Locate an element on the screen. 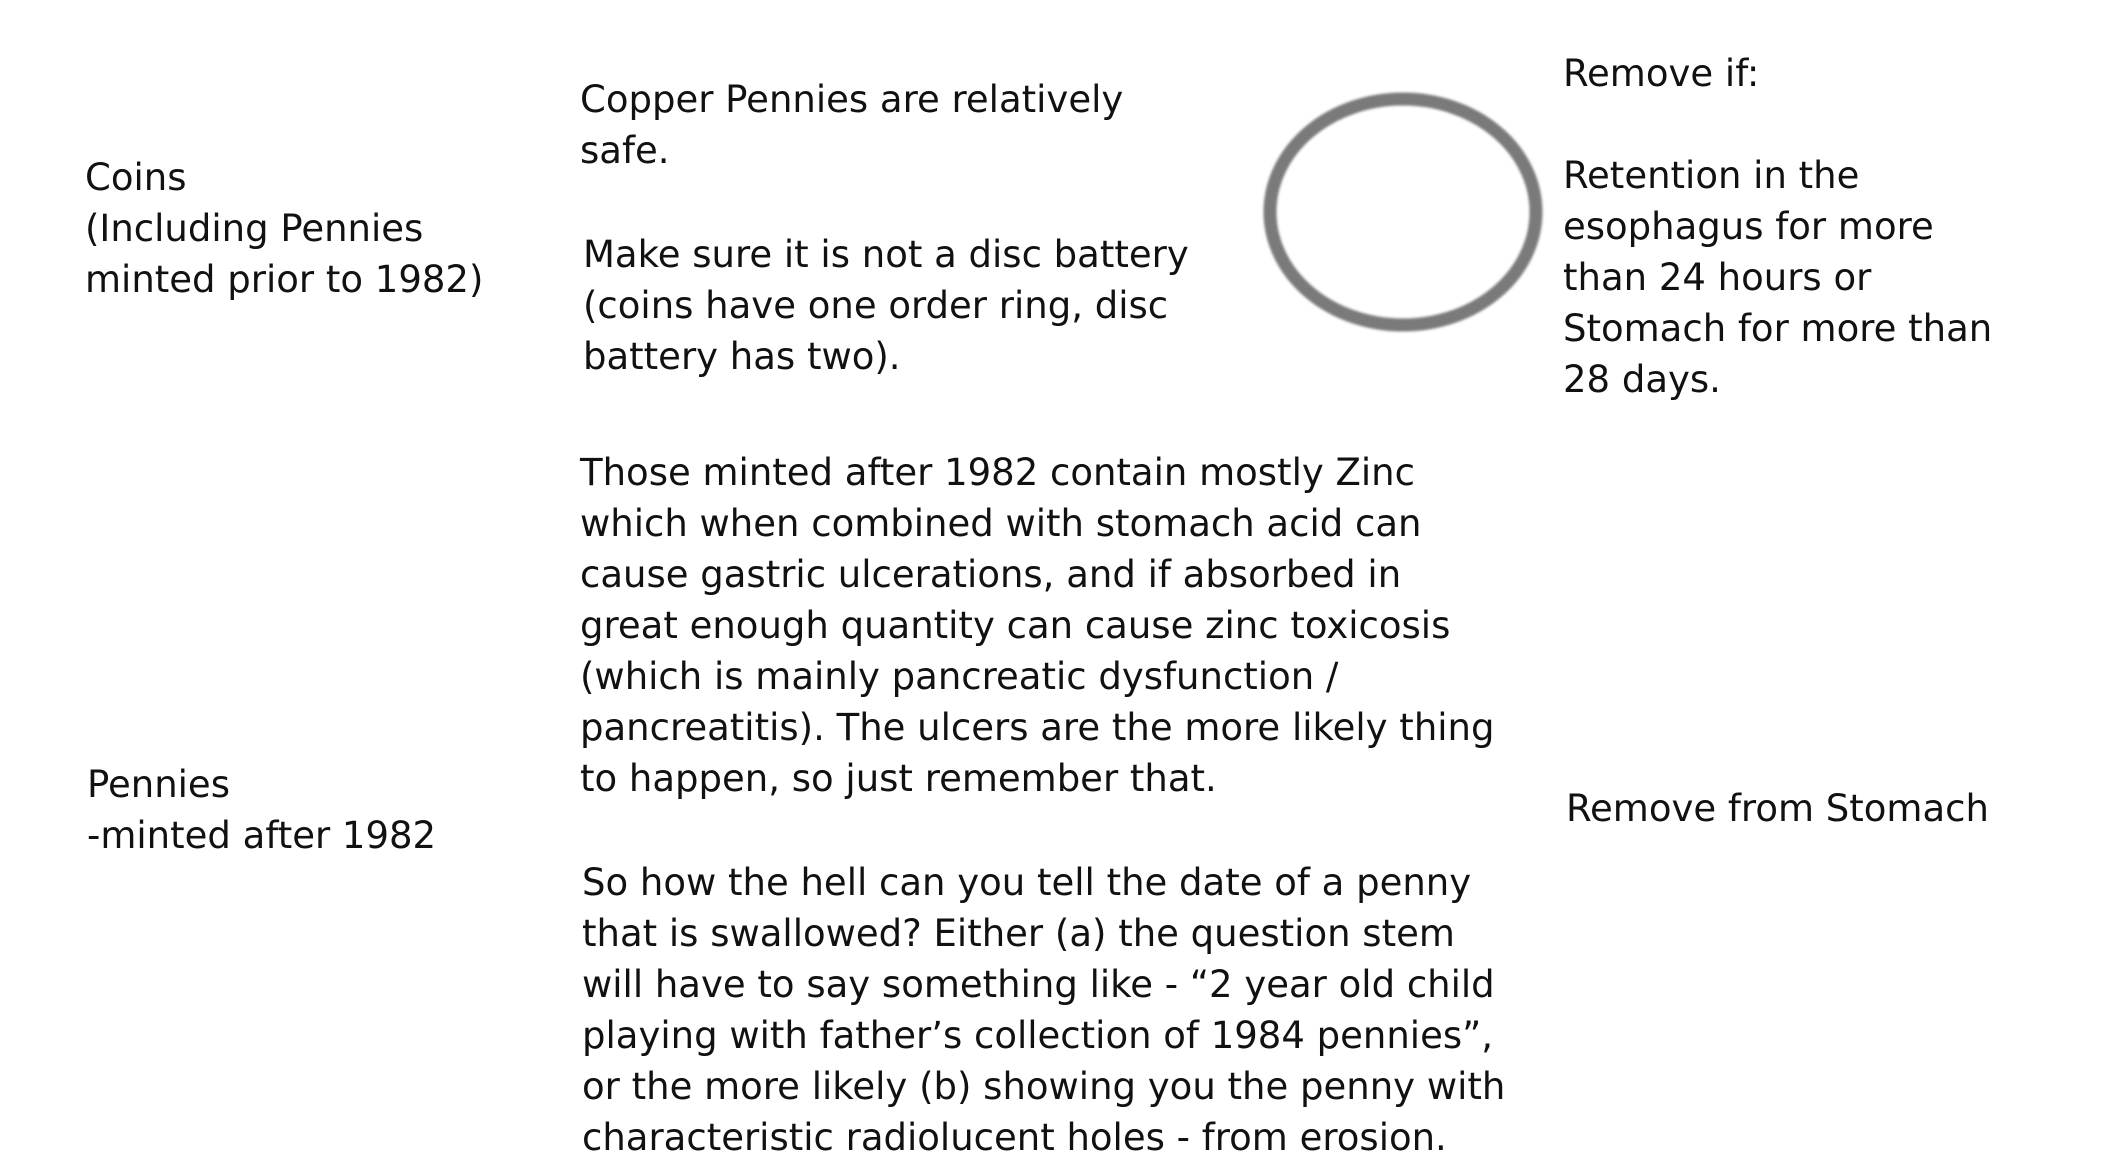 This screenshot has height=1168, width=2124. row-label-pennies: Pennies -minted after 1982 is located at coordinates (262, 810).